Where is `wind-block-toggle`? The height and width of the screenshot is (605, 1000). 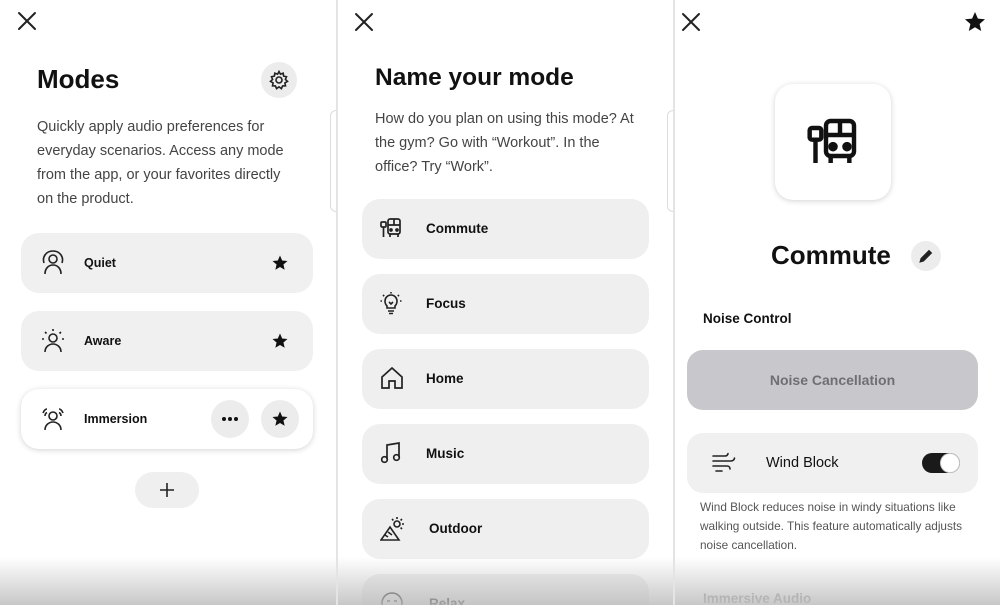
wind-block-toggle is located at coordinates (941, 463).